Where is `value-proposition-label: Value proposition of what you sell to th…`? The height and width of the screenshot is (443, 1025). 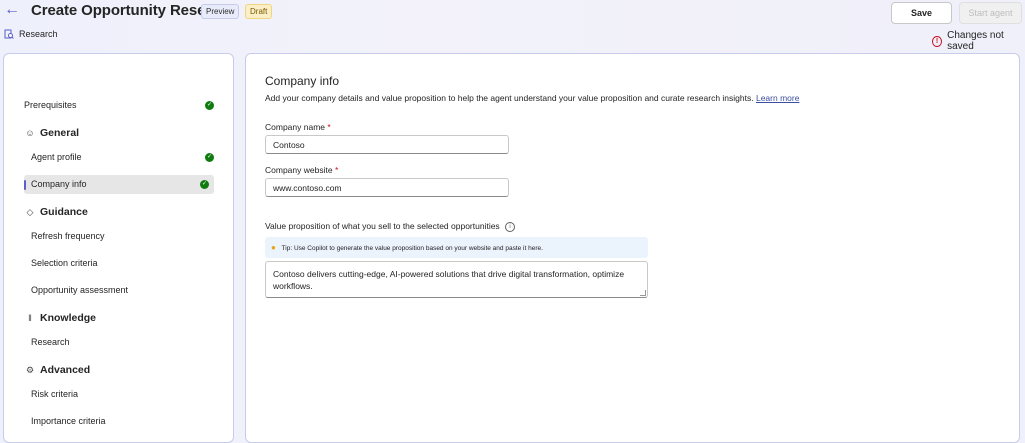
value-proposition-label: Value proposition of what you sell to th… is located at coordinates (390, 226).